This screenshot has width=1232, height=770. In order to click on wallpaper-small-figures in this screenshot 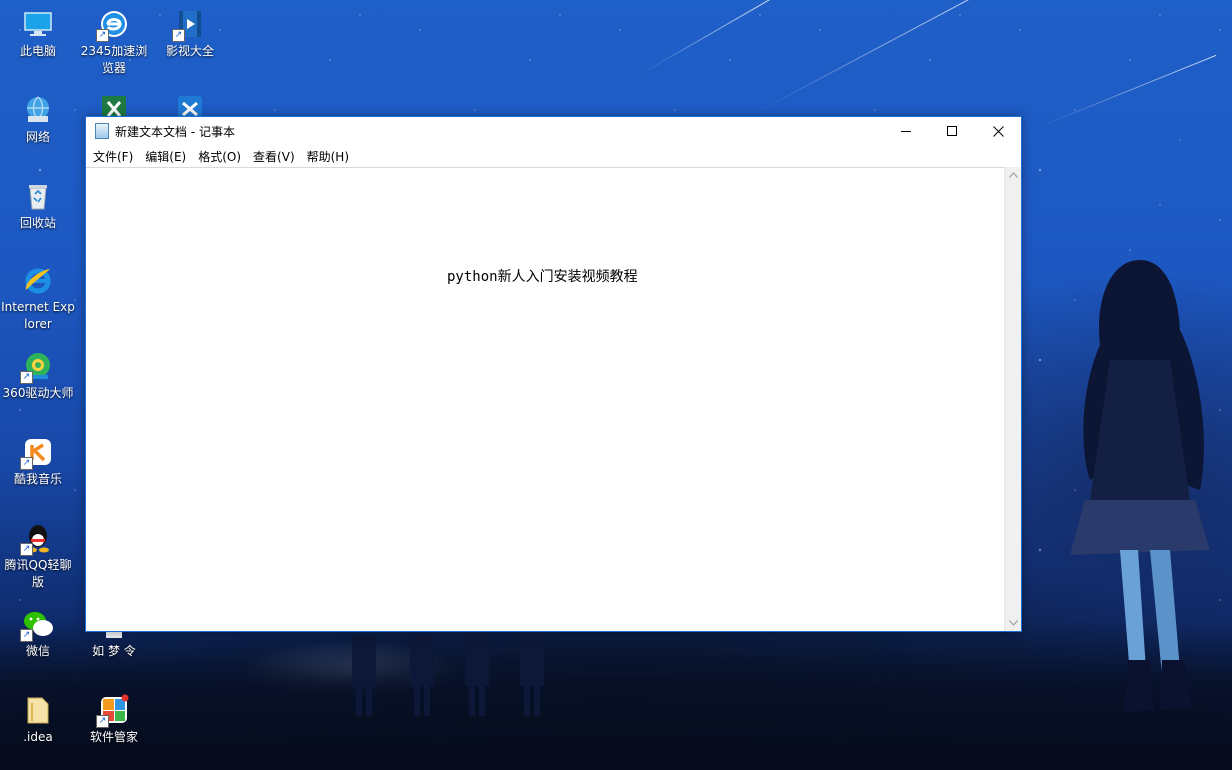, I will do `click(448, 676)`.